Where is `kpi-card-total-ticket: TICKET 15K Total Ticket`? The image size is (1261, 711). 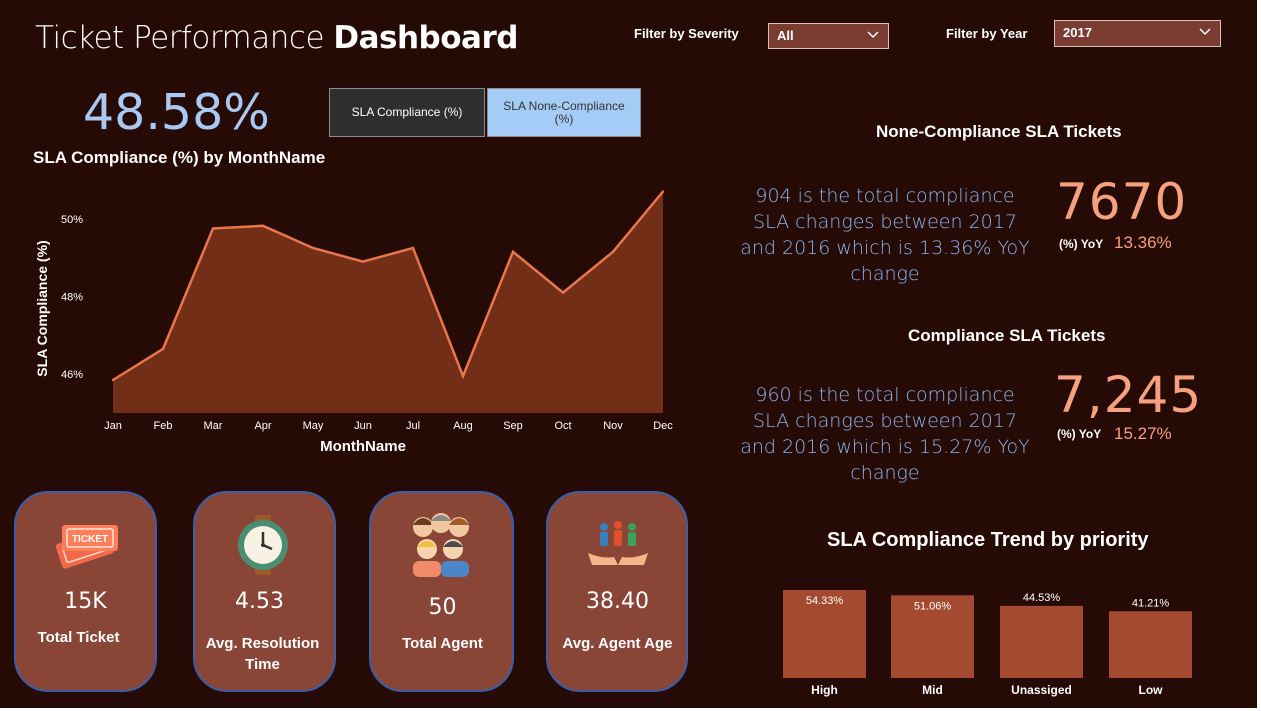
kpi-card-total-ticket: TICKET 15K Total Ticket is located at coordinates (85, 591).